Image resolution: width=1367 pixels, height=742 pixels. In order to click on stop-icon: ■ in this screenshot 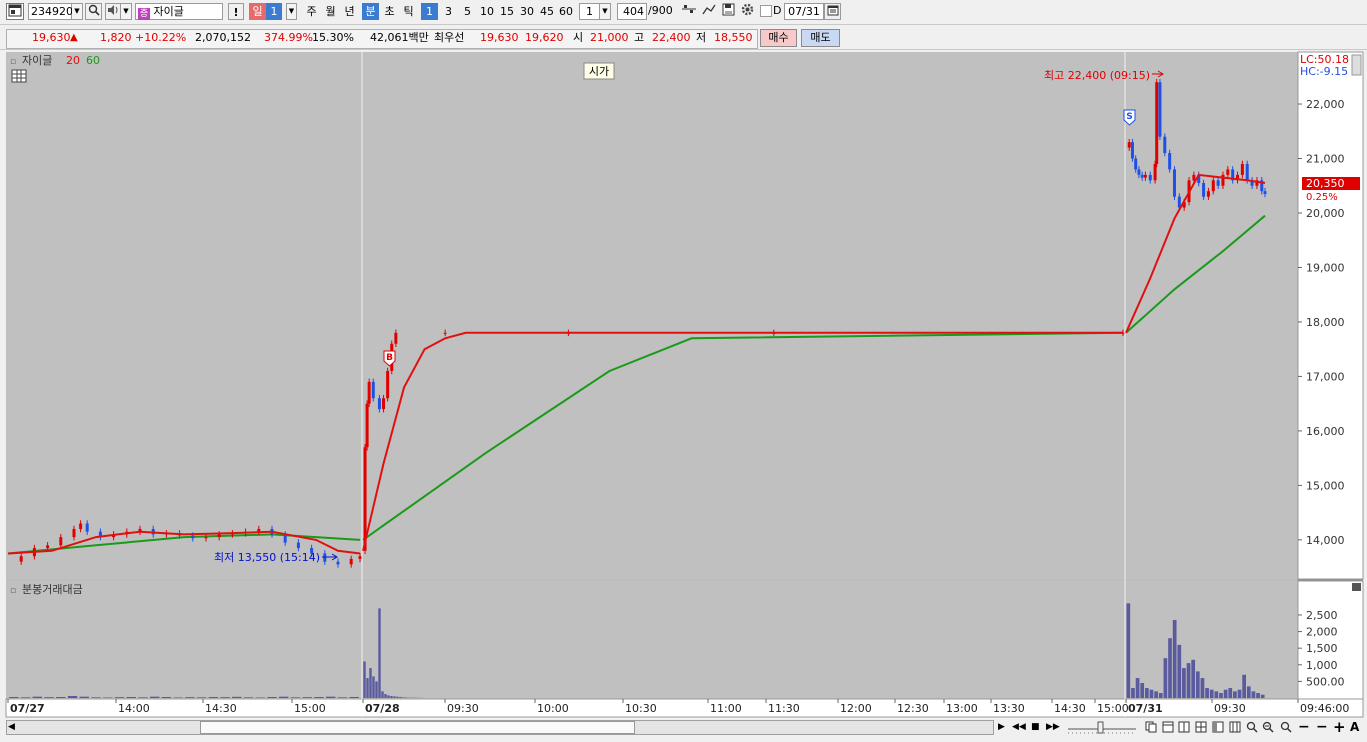, I will do `click(1037, 727)`.